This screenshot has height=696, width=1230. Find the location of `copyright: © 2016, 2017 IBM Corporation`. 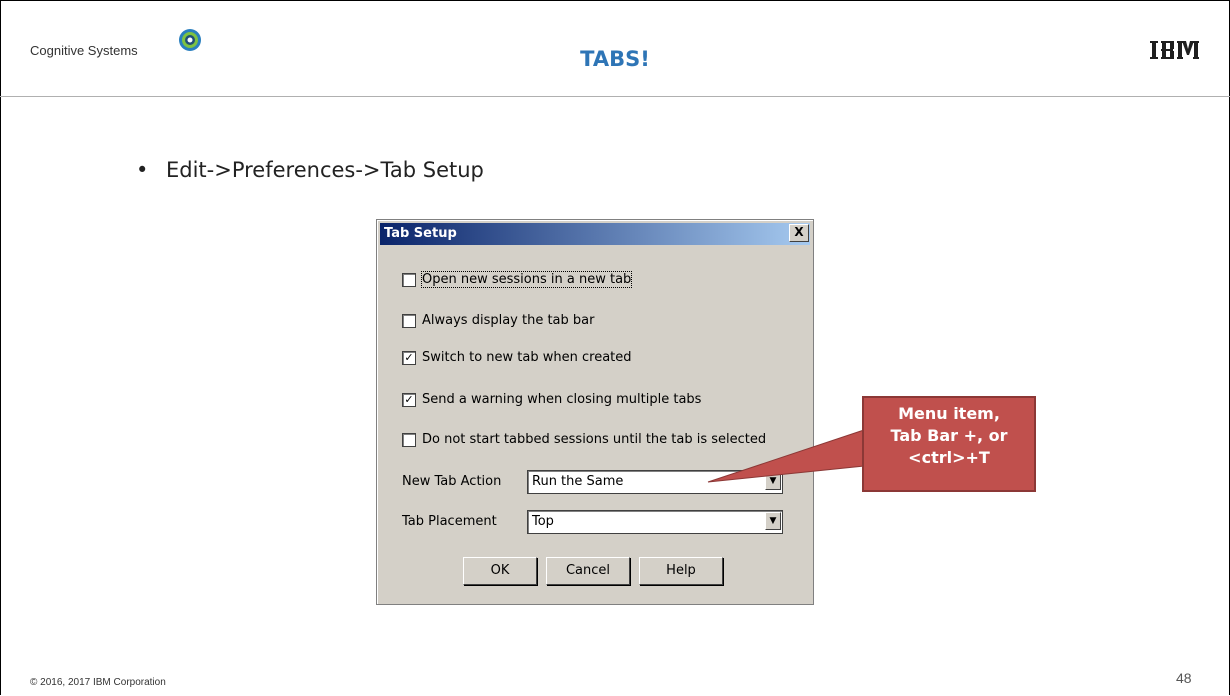

copyright: © 2016, 2017 IBM Corporation is located at coordinates (98, 682).